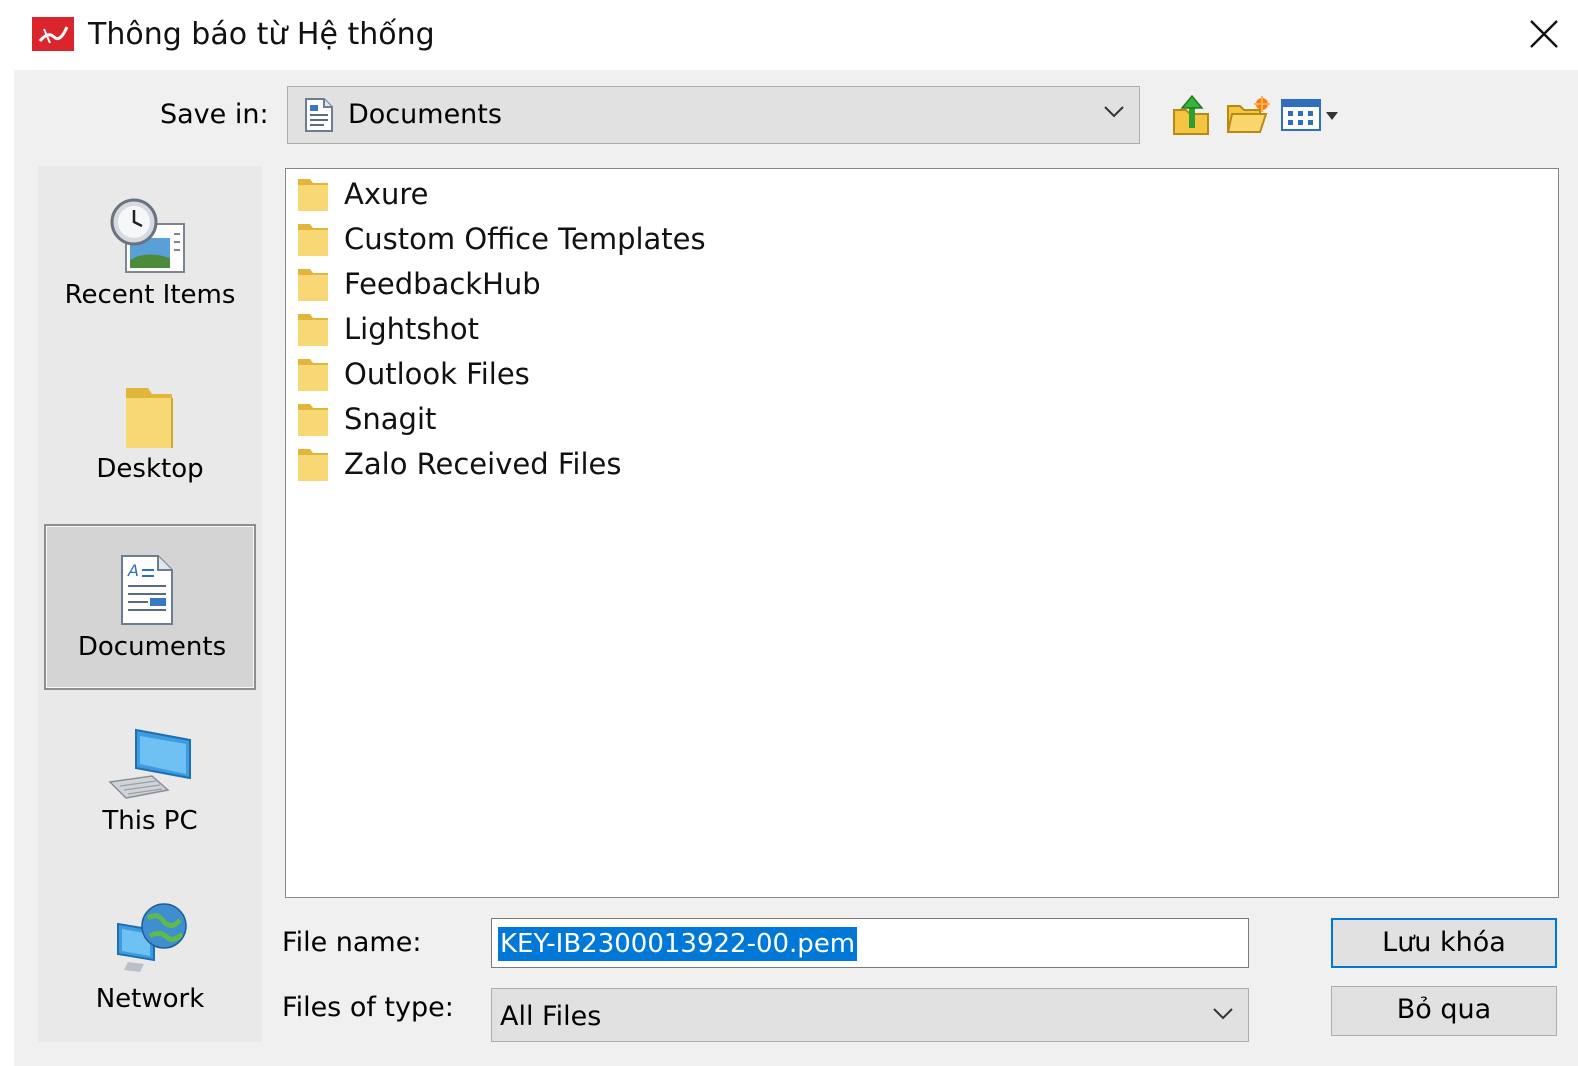 The image size is (1578, 1066). I want to click on document-icon, so click(319, 115).